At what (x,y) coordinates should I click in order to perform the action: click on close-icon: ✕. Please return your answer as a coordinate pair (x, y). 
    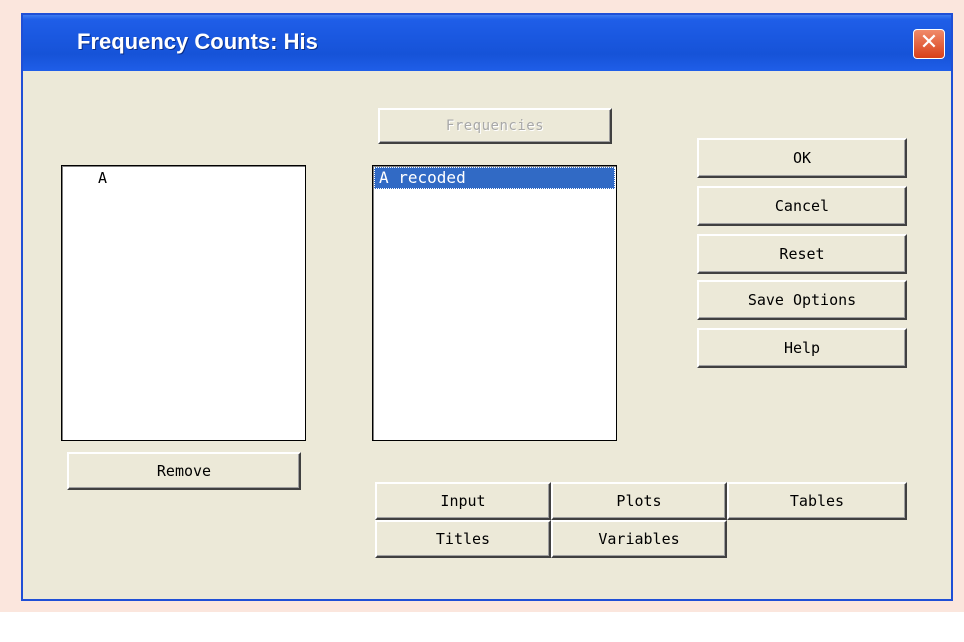
    Looking at the image, I should click on (929, 44).